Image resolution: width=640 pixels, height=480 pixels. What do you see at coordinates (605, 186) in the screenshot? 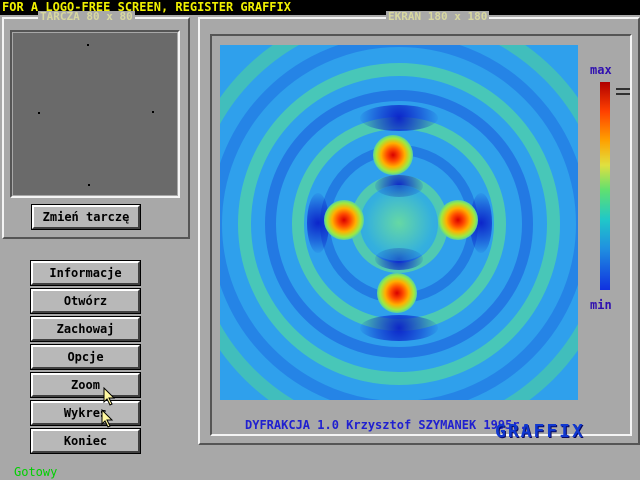
I see `intensity-legend` at bounding box center [605, 186].